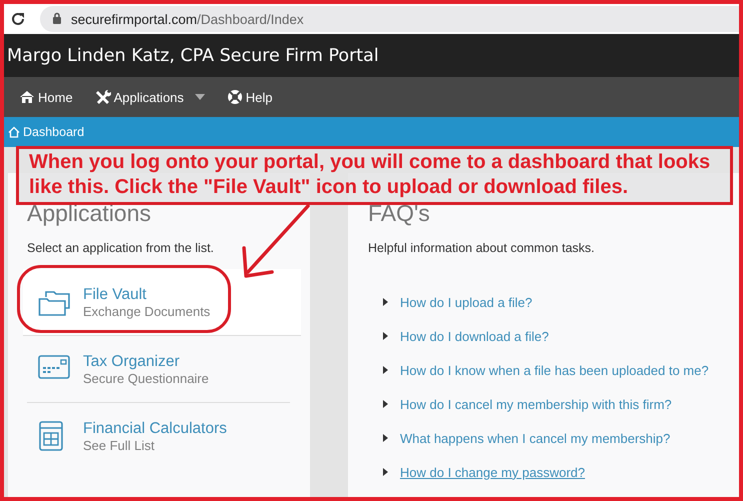  I want to click on faq-link: How do I know when a file has been uploaded to me?, so click(554, 370).